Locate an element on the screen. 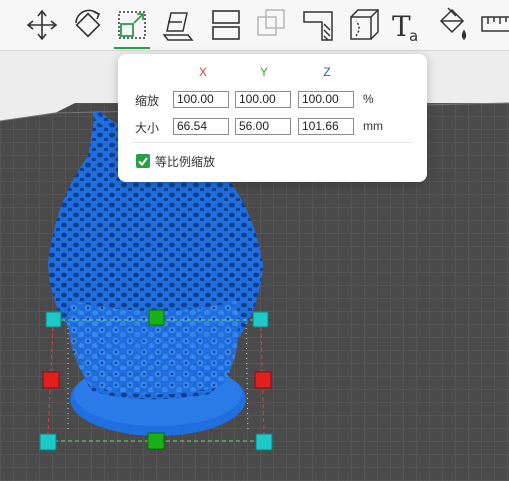 Image resolution: width=509 pixels, height=481 pixels. svg-text: a is located at coordinates (413, 36).